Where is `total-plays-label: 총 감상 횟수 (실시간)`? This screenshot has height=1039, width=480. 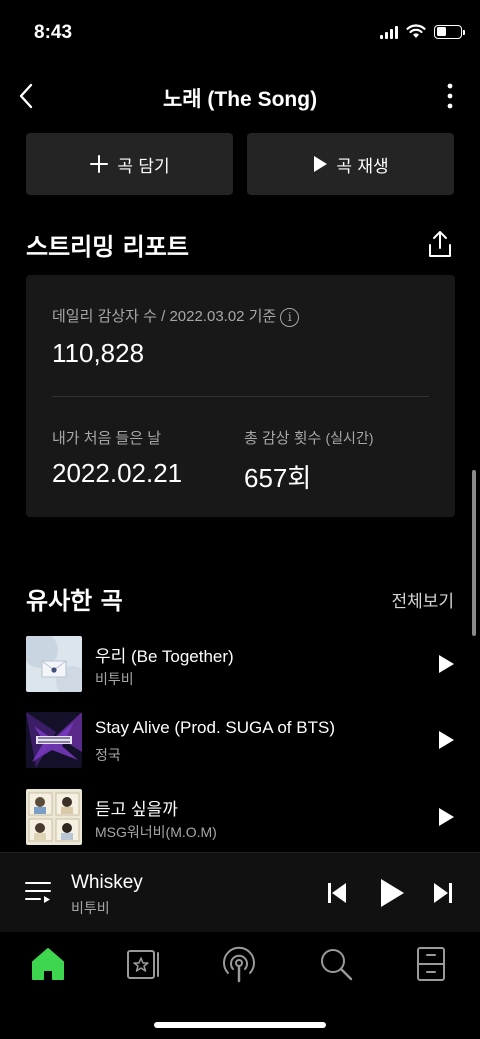 total-plays-label: 총 감상 횟수 (실시간) is located at coordinates (309, 438).